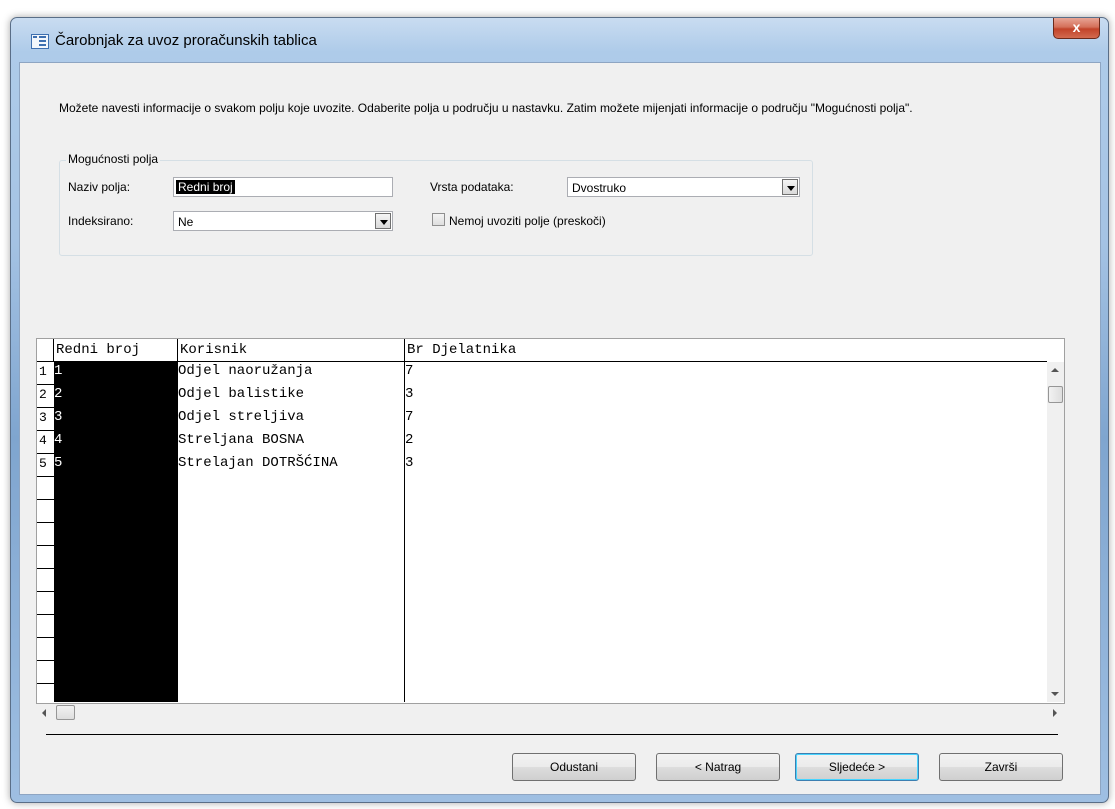 The height and width of the screenshot is (809, 1115). I want to click on indexed-value: Ne, so click(186, 222).